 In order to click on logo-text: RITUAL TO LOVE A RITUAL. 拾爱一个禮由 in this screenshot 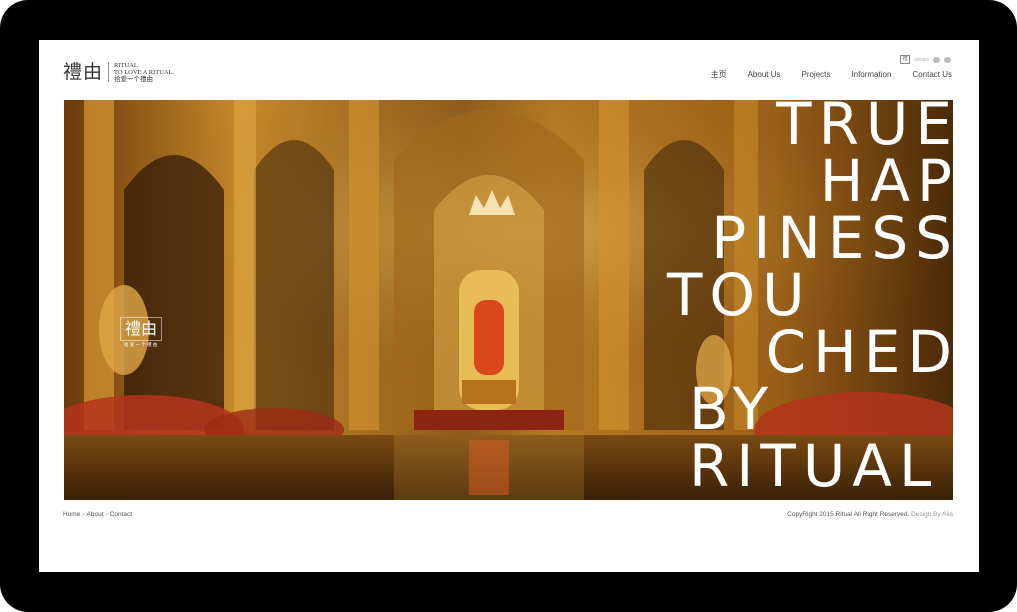, I will do `click(144, 72)`.